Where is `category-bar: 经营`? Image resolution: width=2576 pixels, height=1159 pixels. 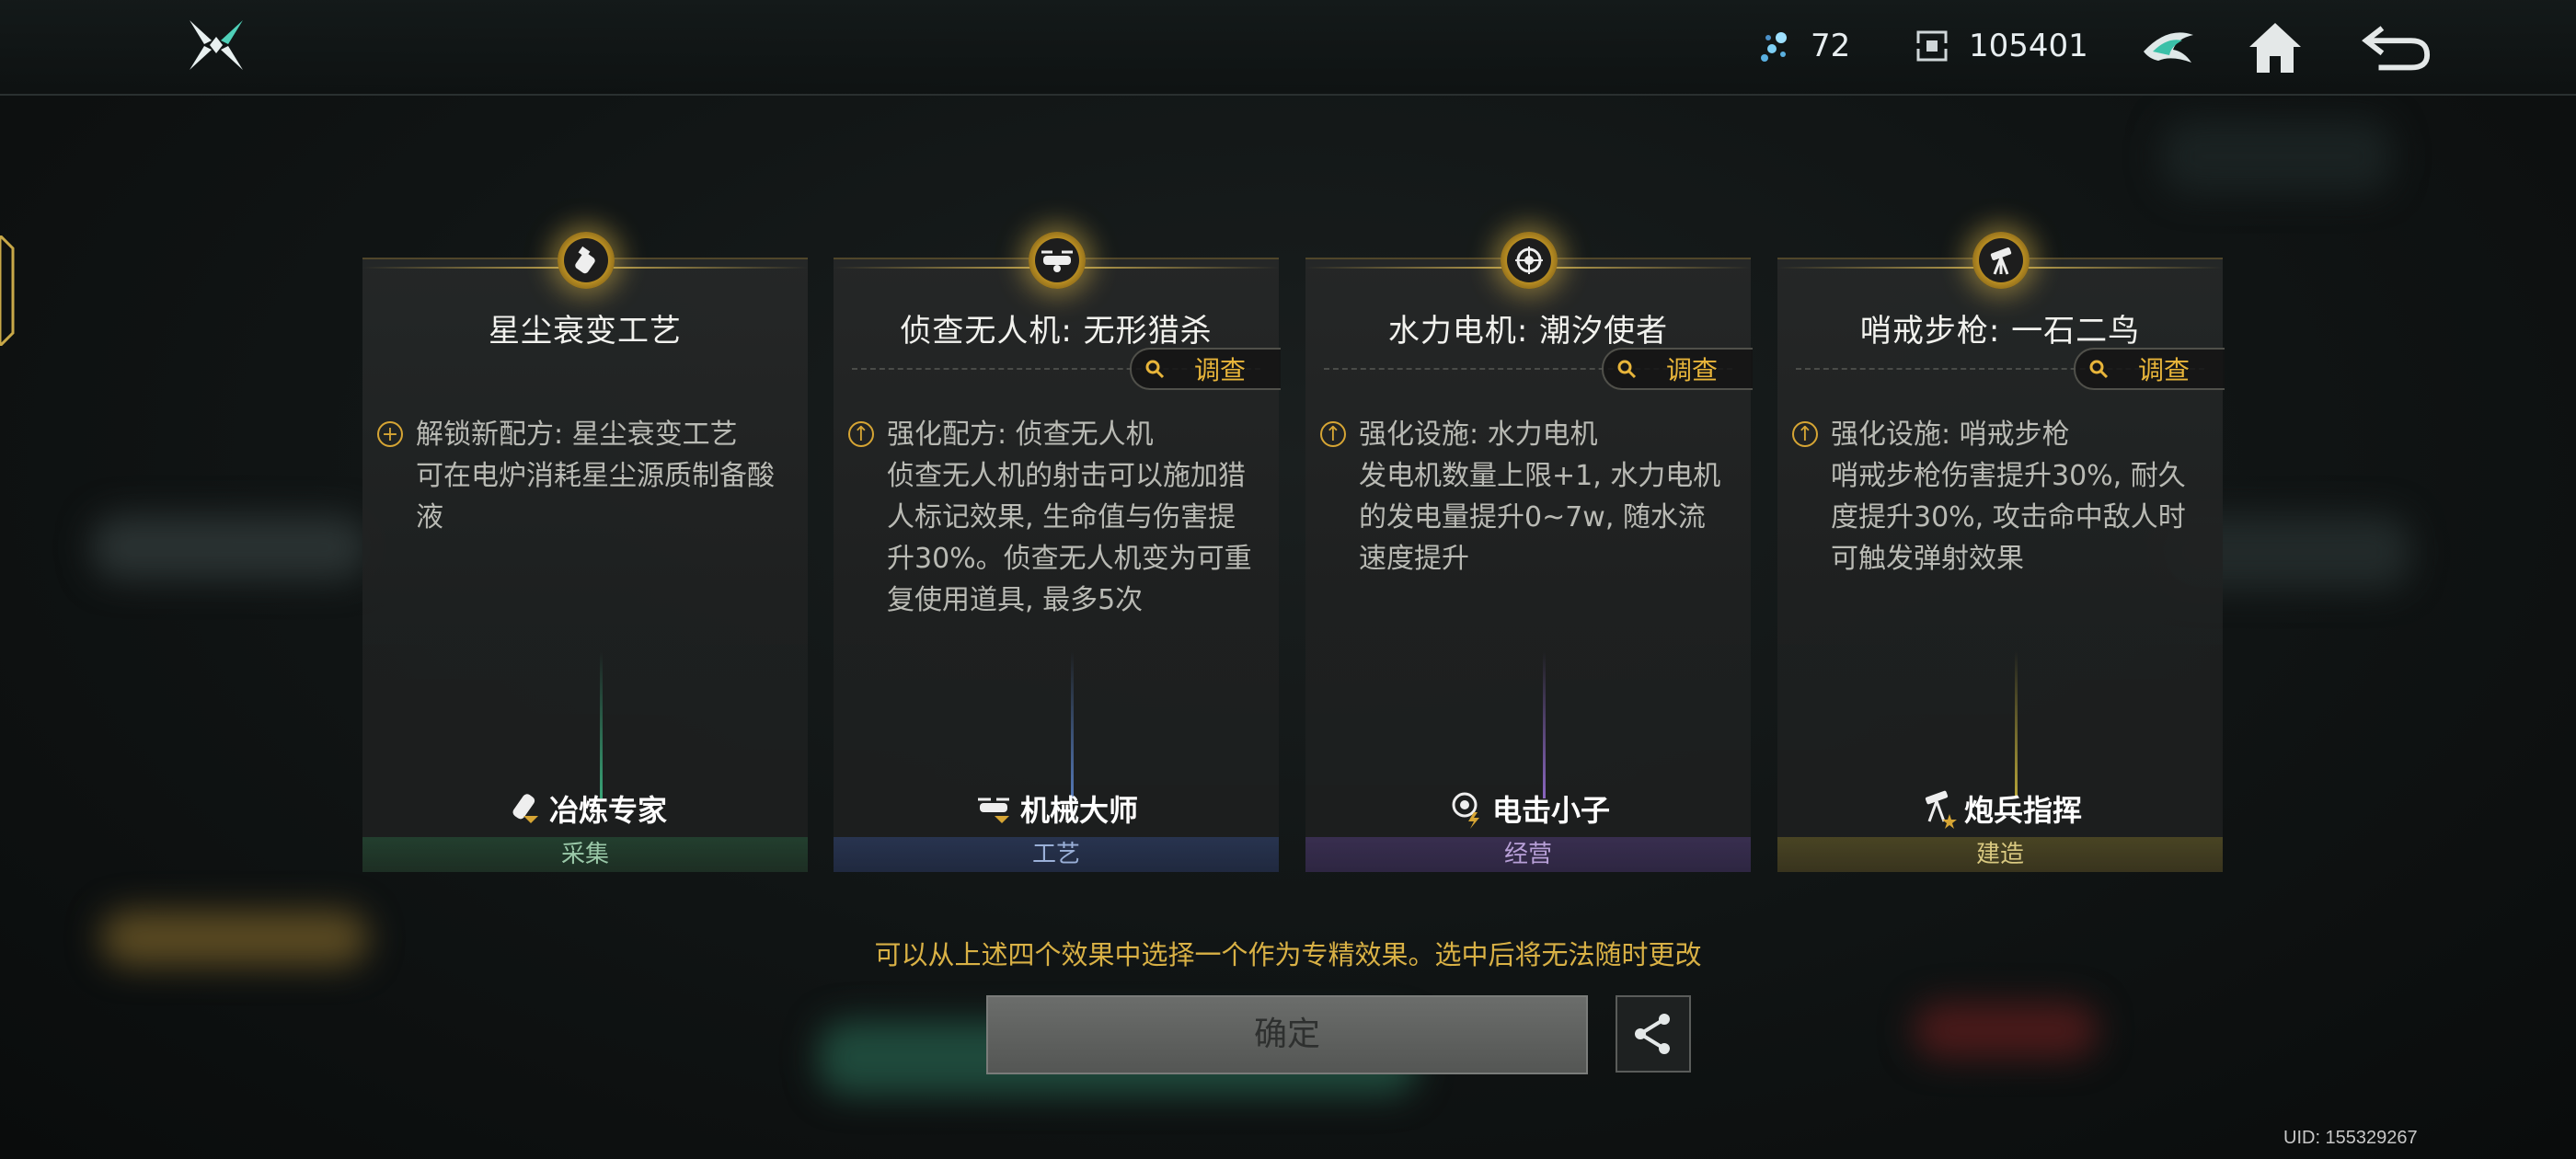
category-bar: 经营 is located at coordinates (1528, 854).